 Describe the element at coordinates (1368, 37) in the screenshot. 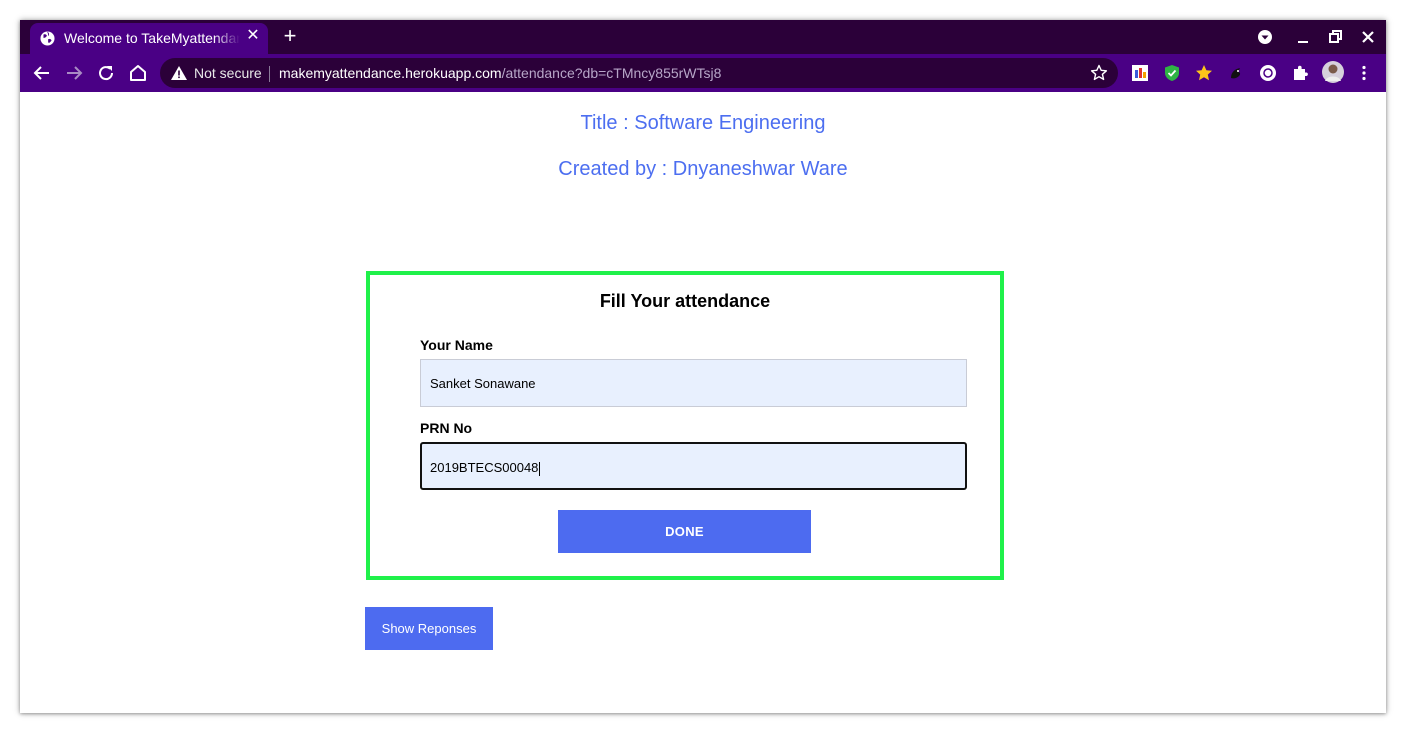

I see `close-icon` at that location.